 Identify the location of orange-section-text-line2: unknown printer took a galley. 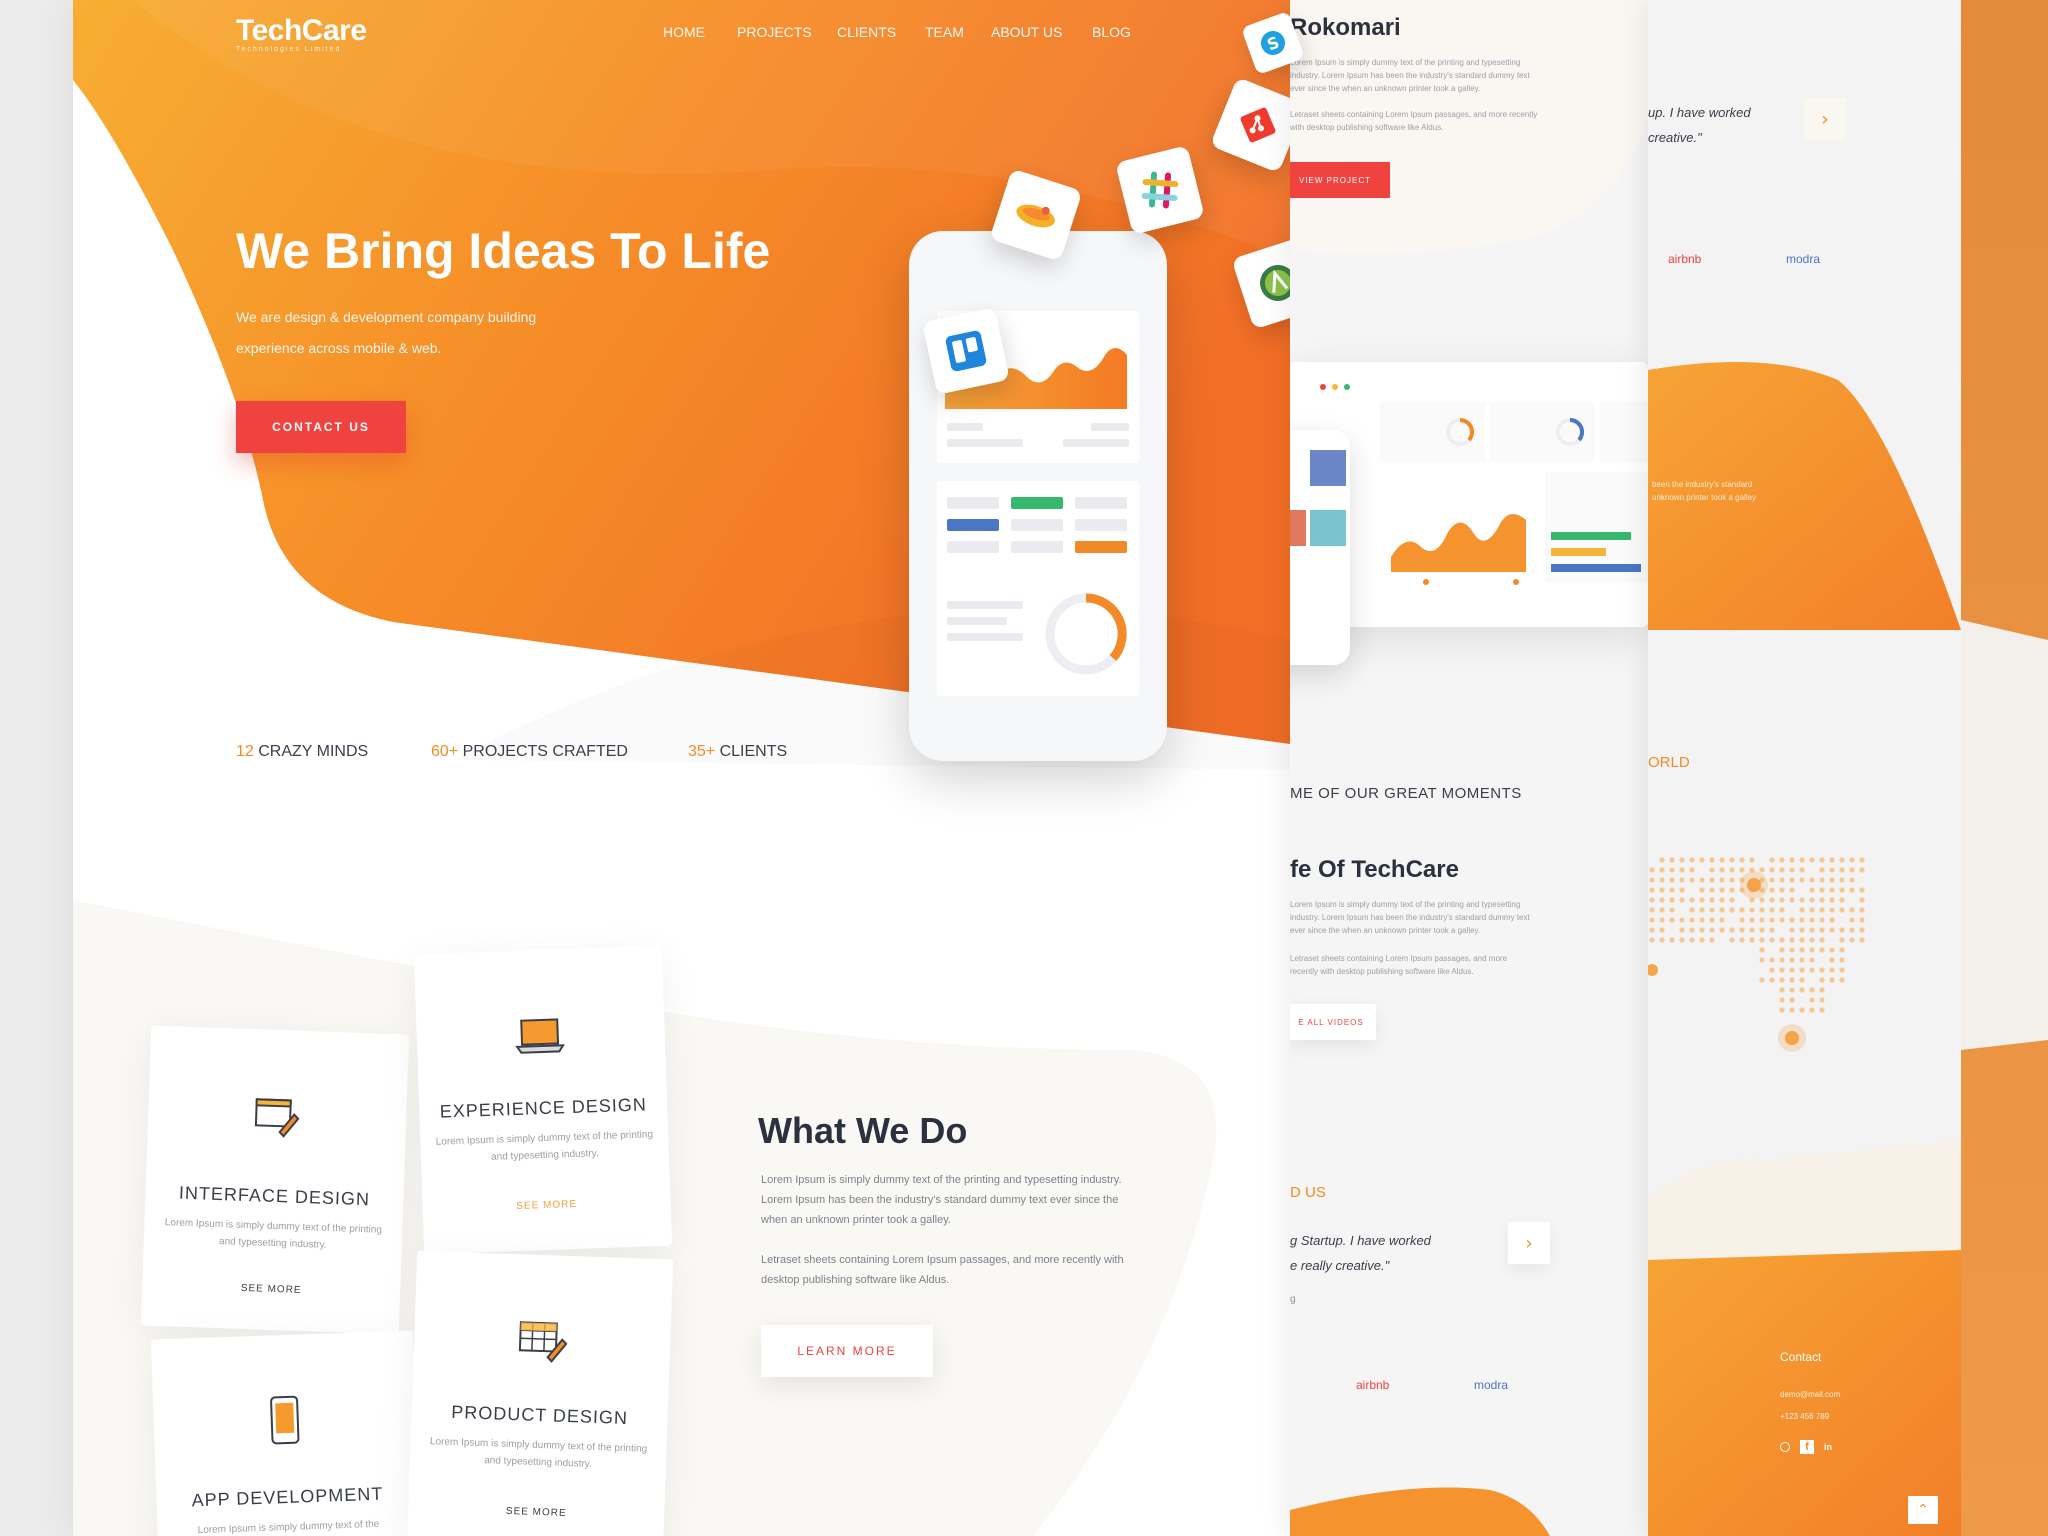
(1704, 497).